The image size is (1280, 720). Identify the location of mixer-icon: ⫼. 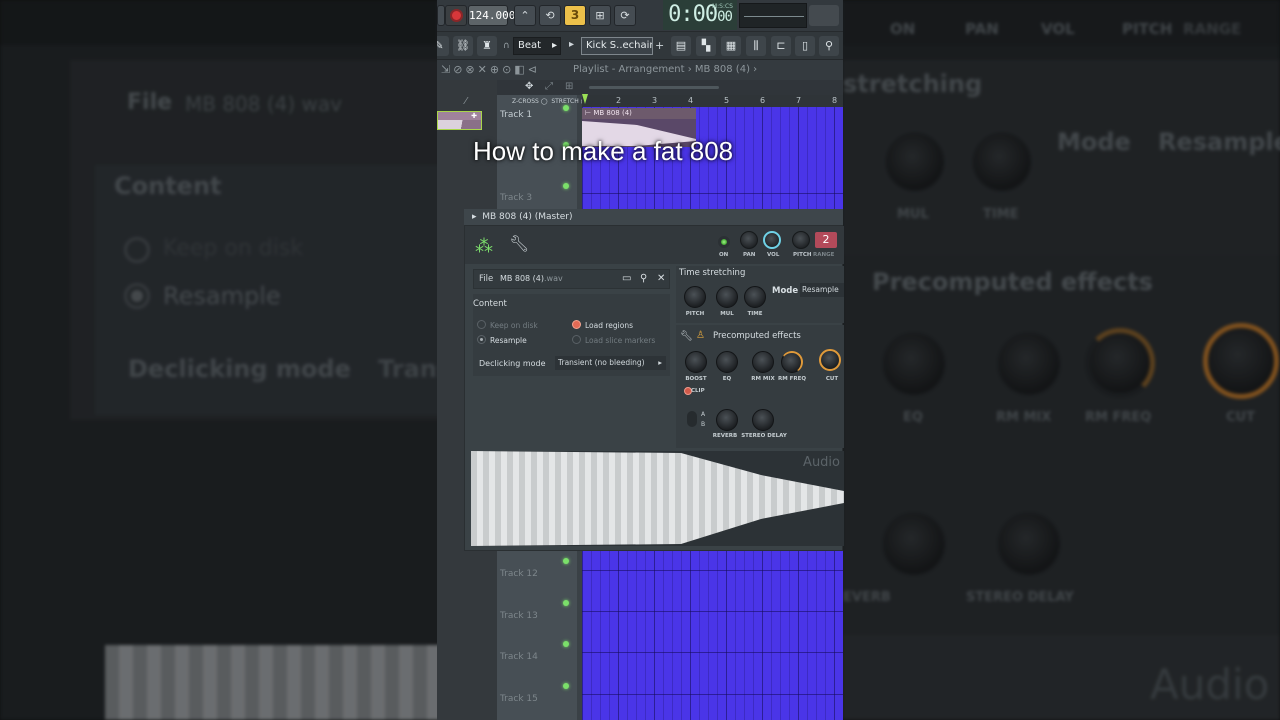
(756, 46).